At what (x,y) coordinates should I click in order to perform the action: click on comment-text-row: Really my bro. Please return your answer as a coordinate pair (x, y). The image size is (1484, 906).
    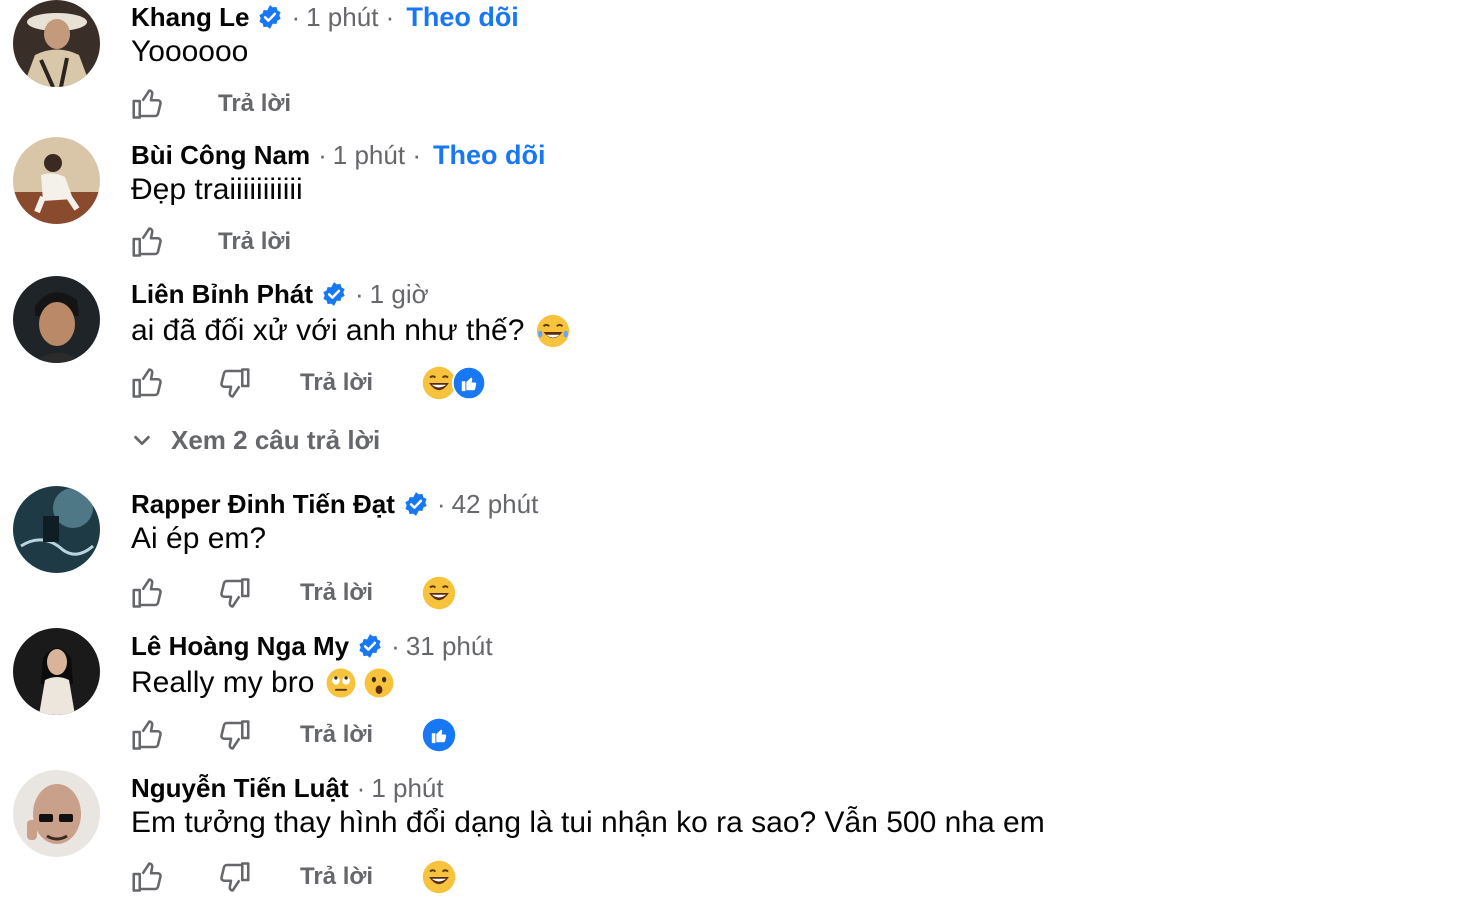
    Looking at the image, I should click on (263, 683).